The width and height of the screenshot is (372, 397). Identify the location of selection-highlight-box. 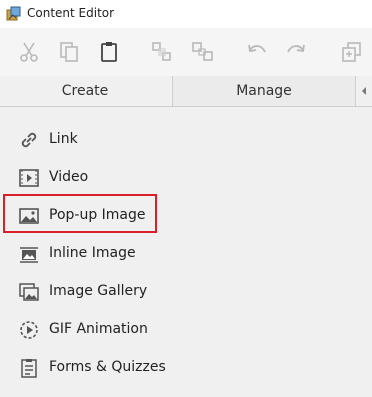
(80, 213).